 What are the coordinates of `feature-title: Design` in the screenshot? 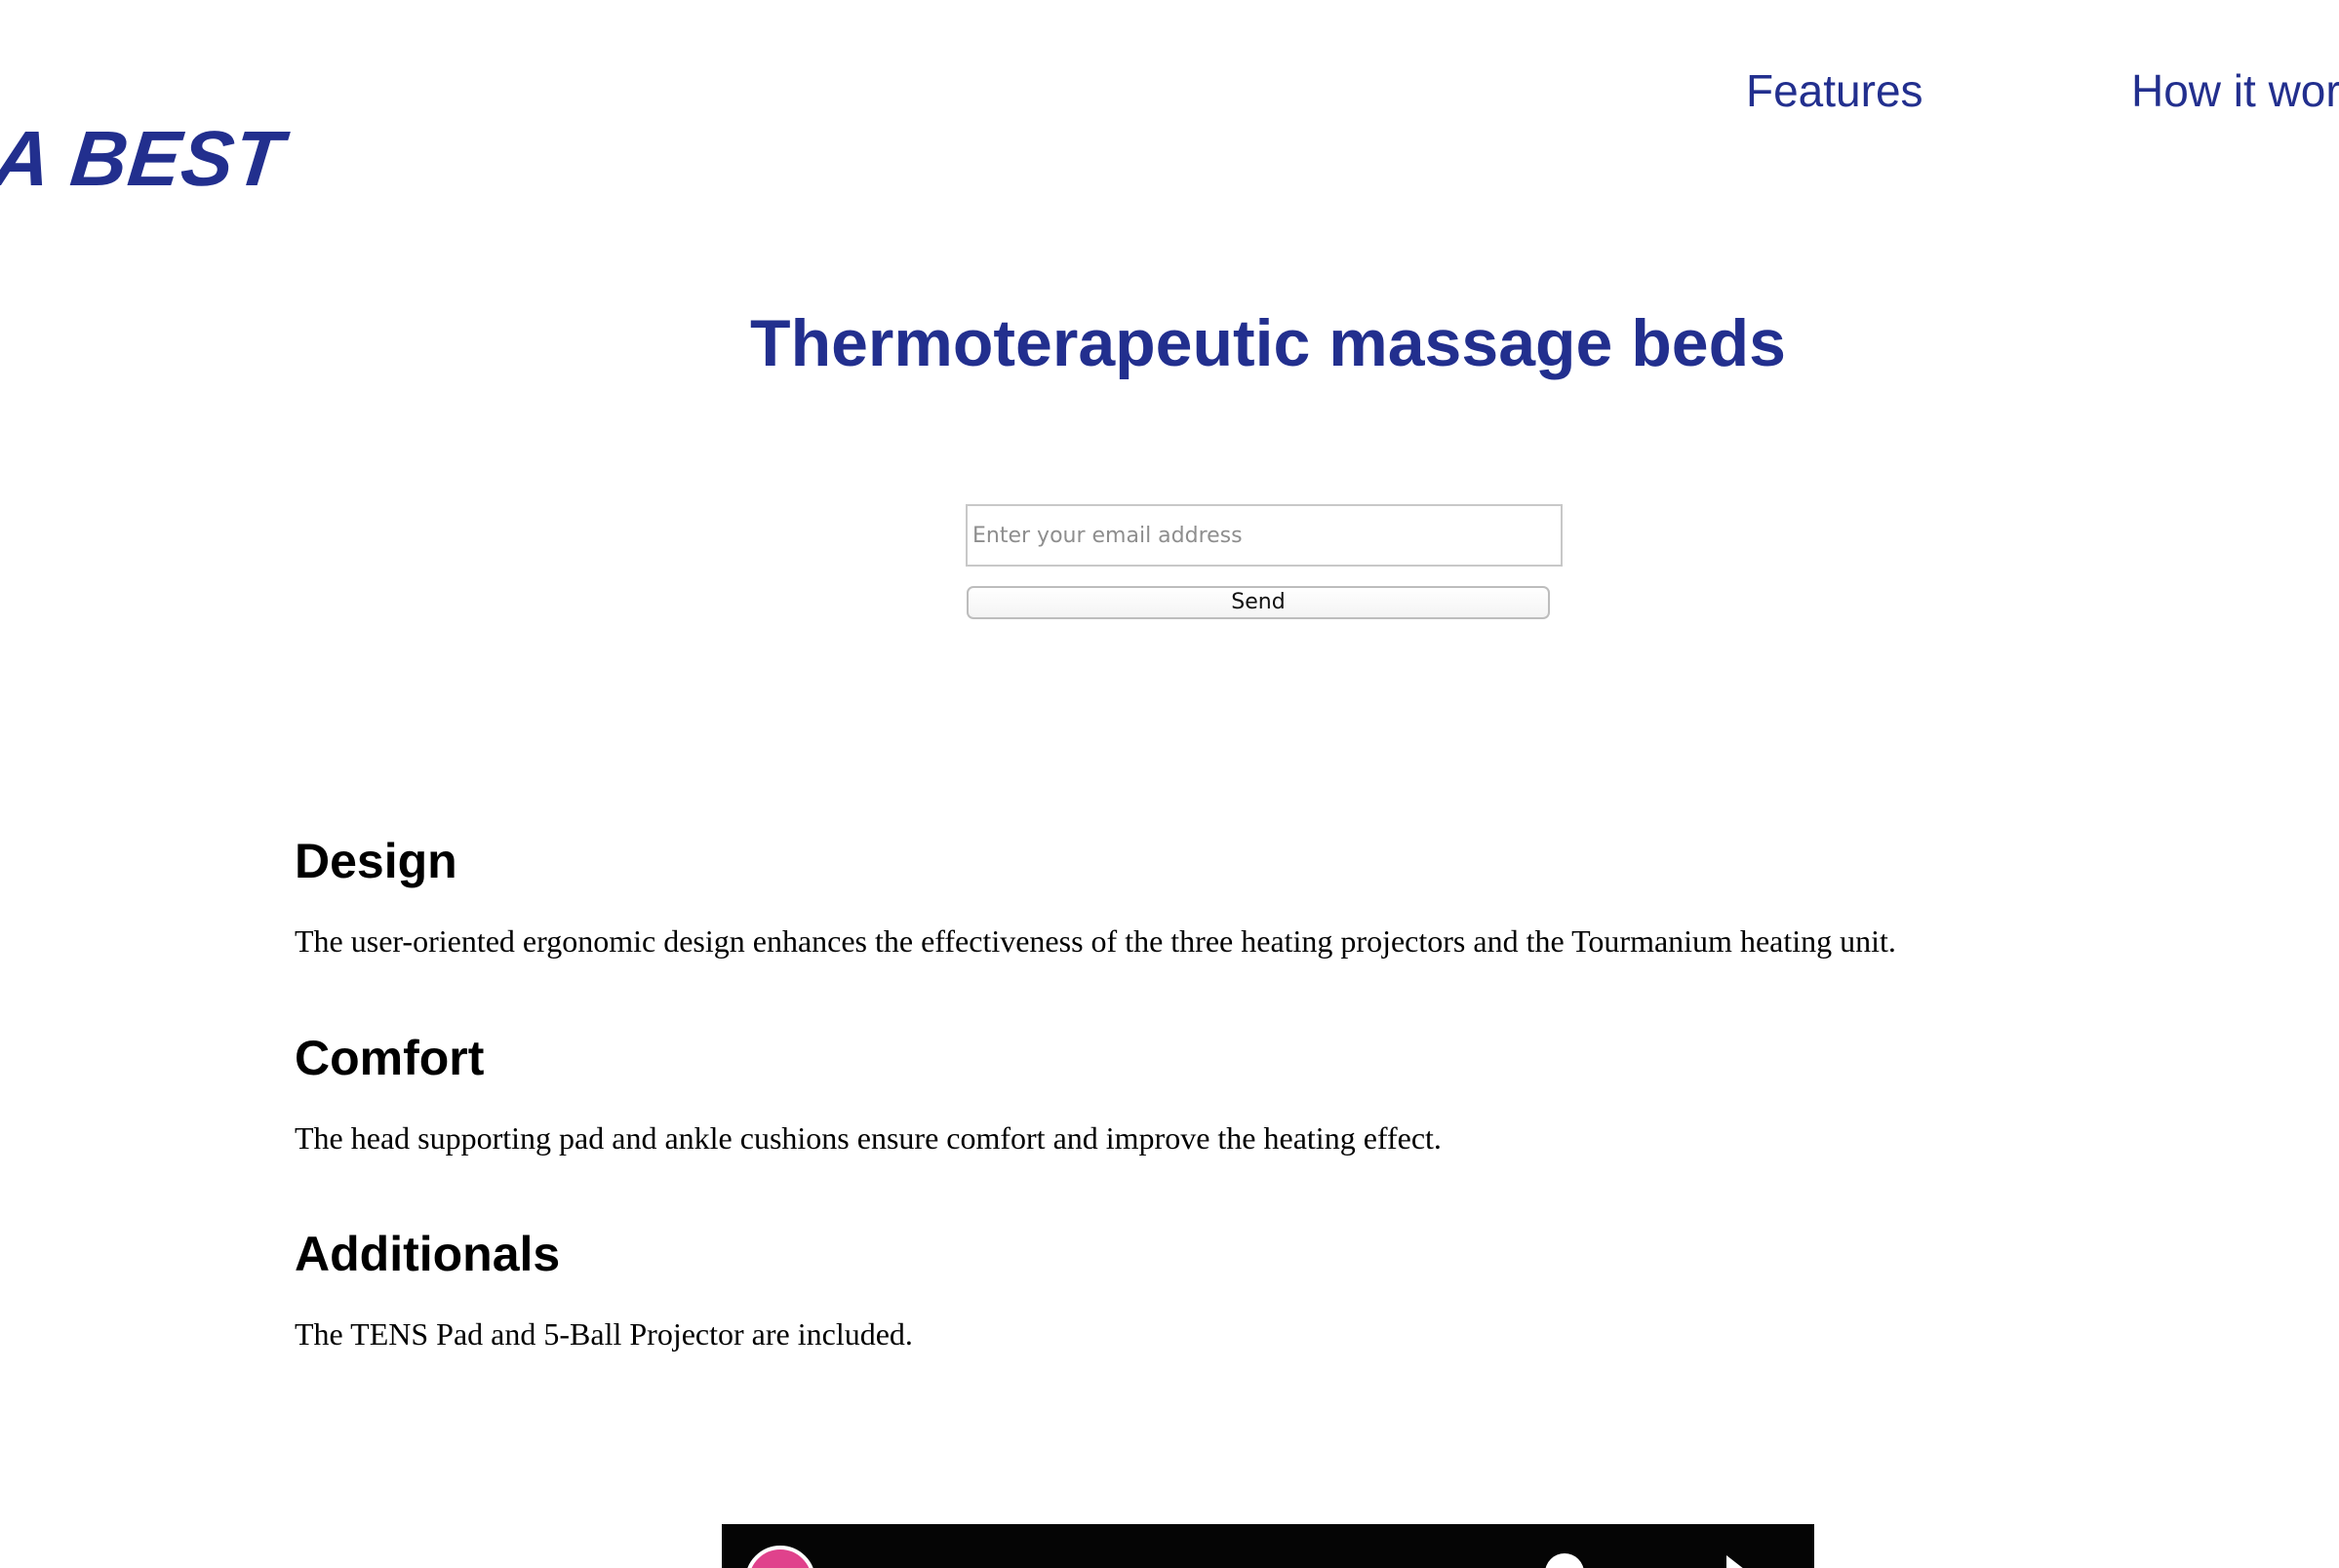 It's located at (376, 861).